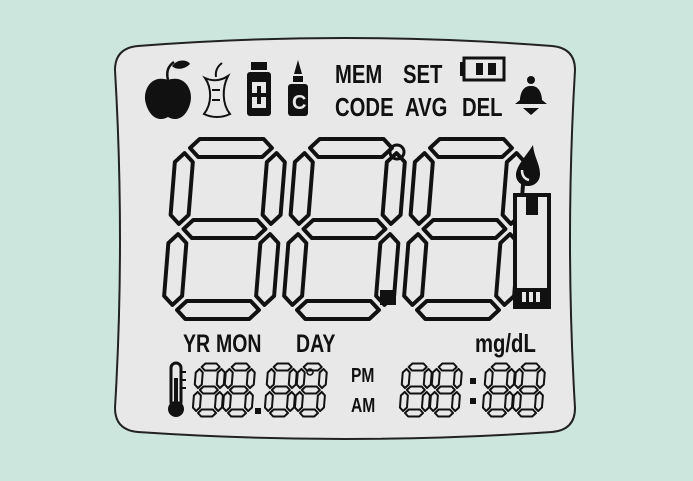 The height and width of the screenshot is (481, 693). Describe the element at coordinates (363, 376) in the screenshot. I see `pm-label: PM` at that location.